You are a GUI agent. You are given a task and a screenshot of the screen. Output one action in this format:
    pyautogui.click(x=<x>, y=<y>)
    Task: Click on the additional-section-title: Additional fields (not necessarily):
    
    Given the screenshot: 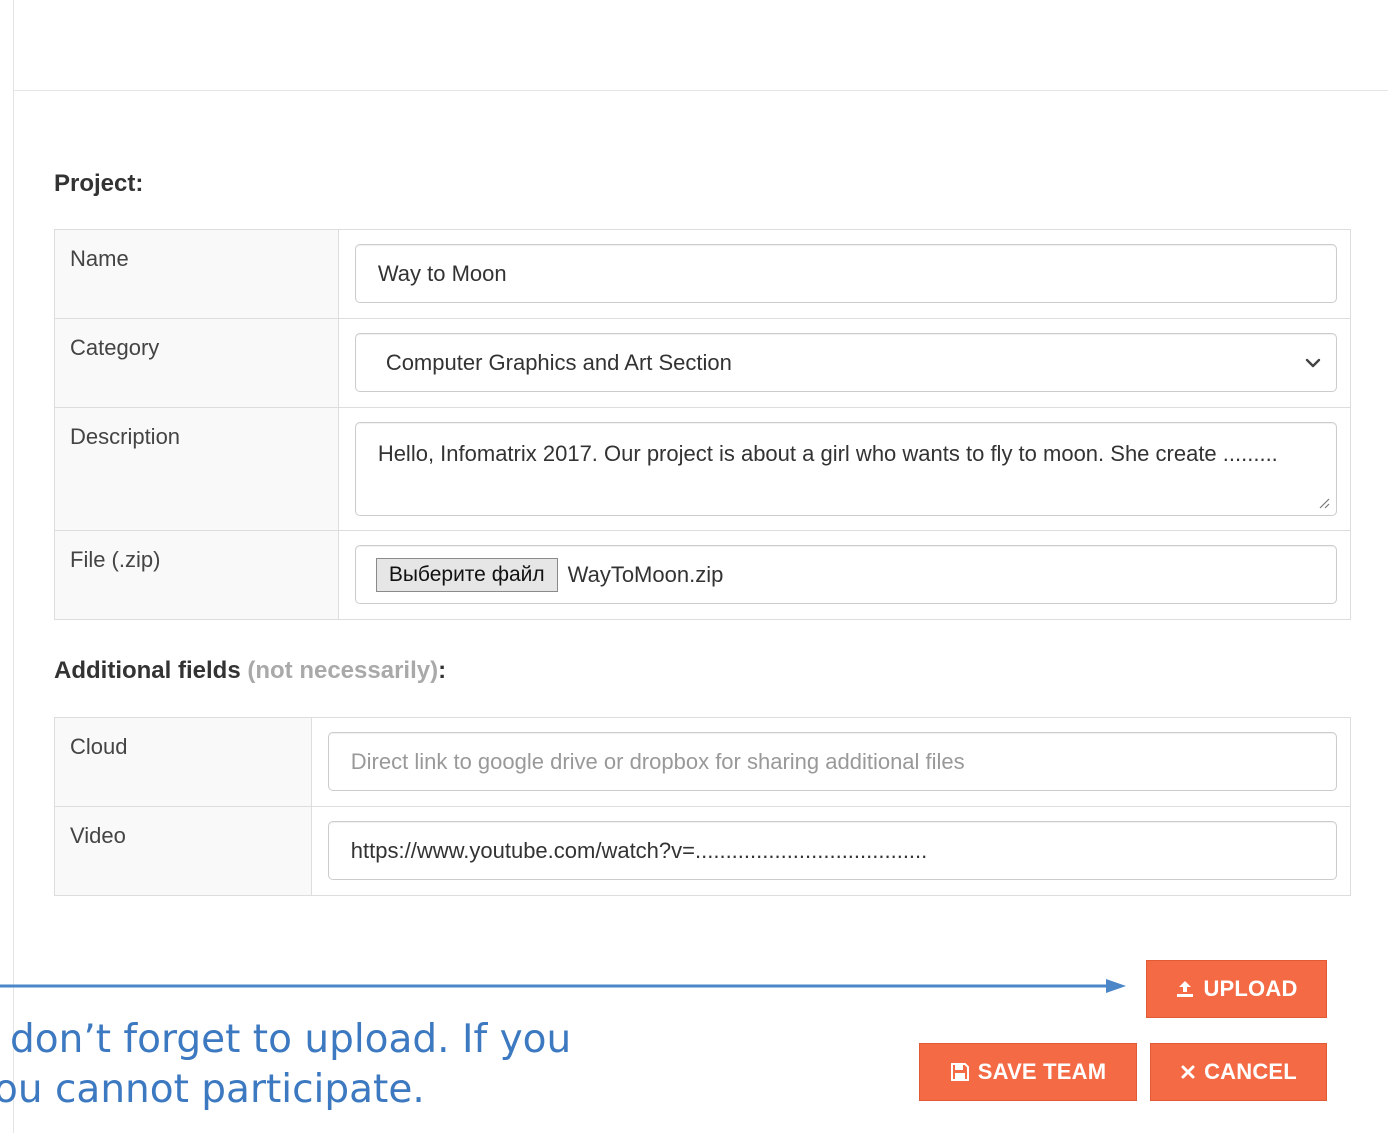 What is the action you would take?
    pyautogui.click(x=250, y=671)
    